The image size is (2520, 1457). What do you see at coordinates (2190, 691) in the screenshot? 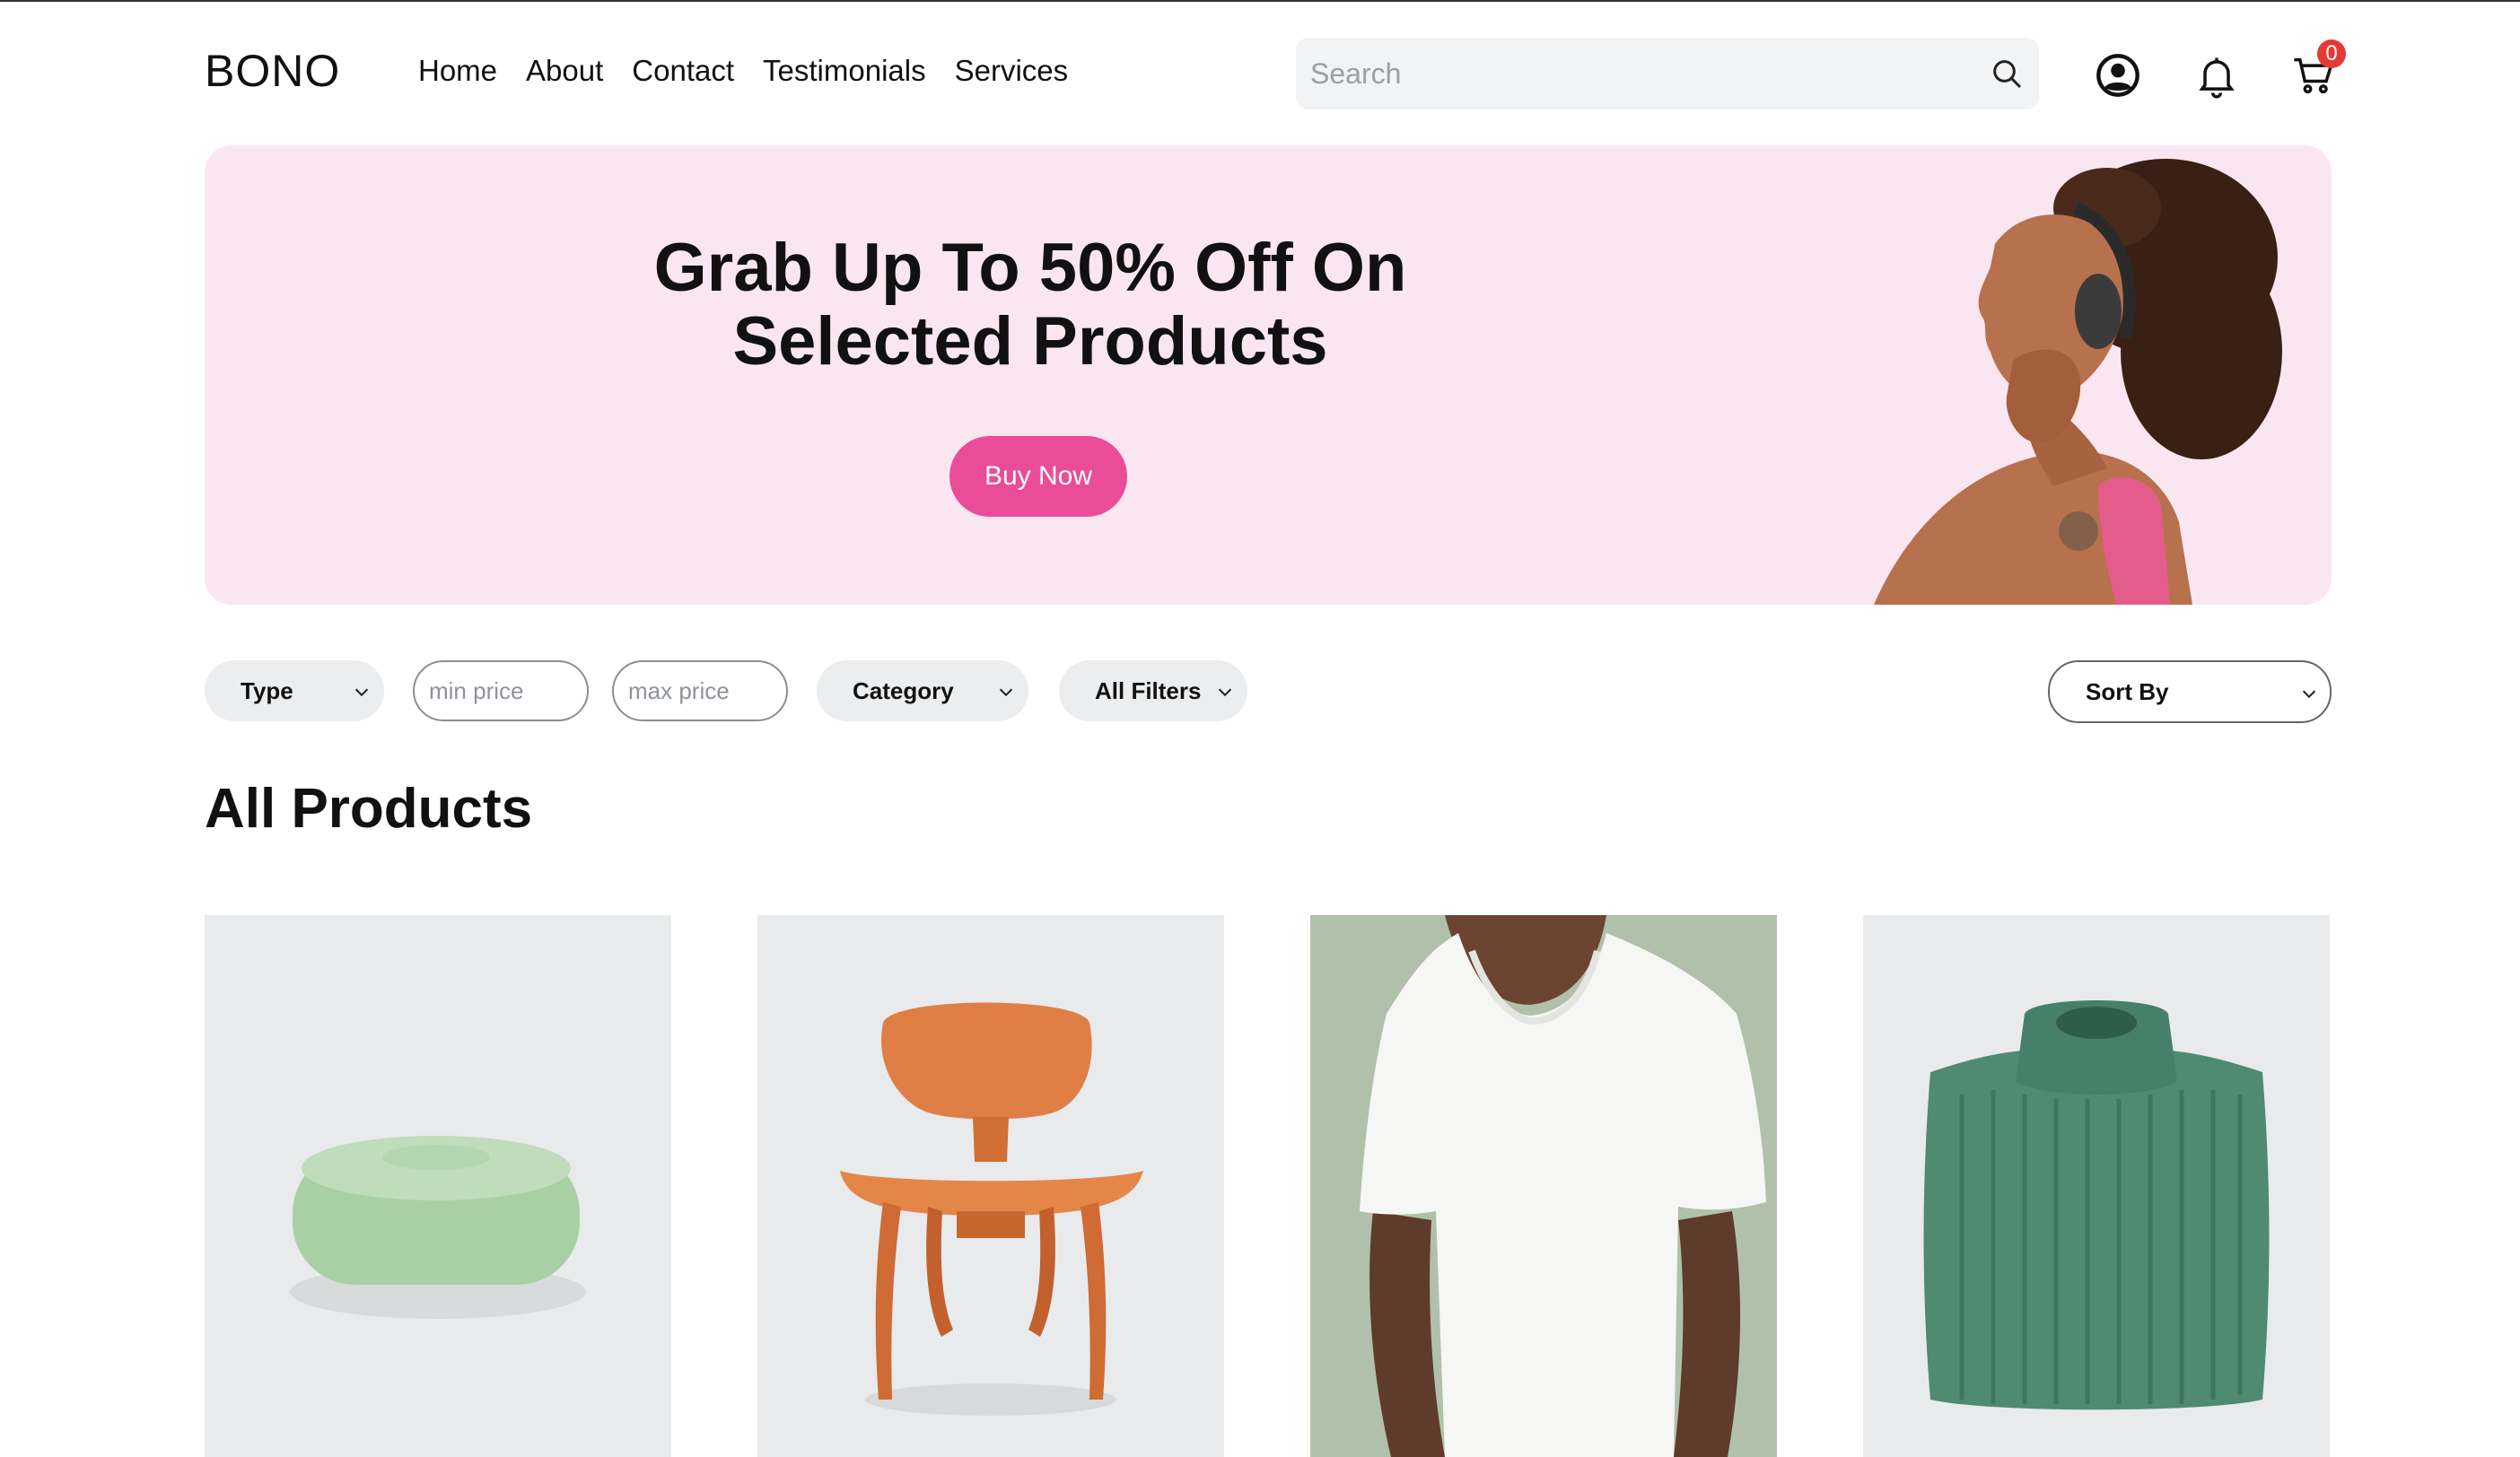
I see `sort-by-dropdown: Sort By` at bounding box center [2190, 691].